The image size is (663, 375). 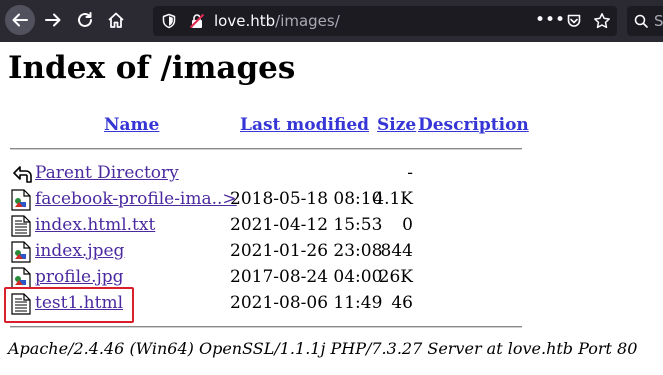 I want to click on browser-toolbar: love.htb/images/ ••• S, so click(x=331, y=21).